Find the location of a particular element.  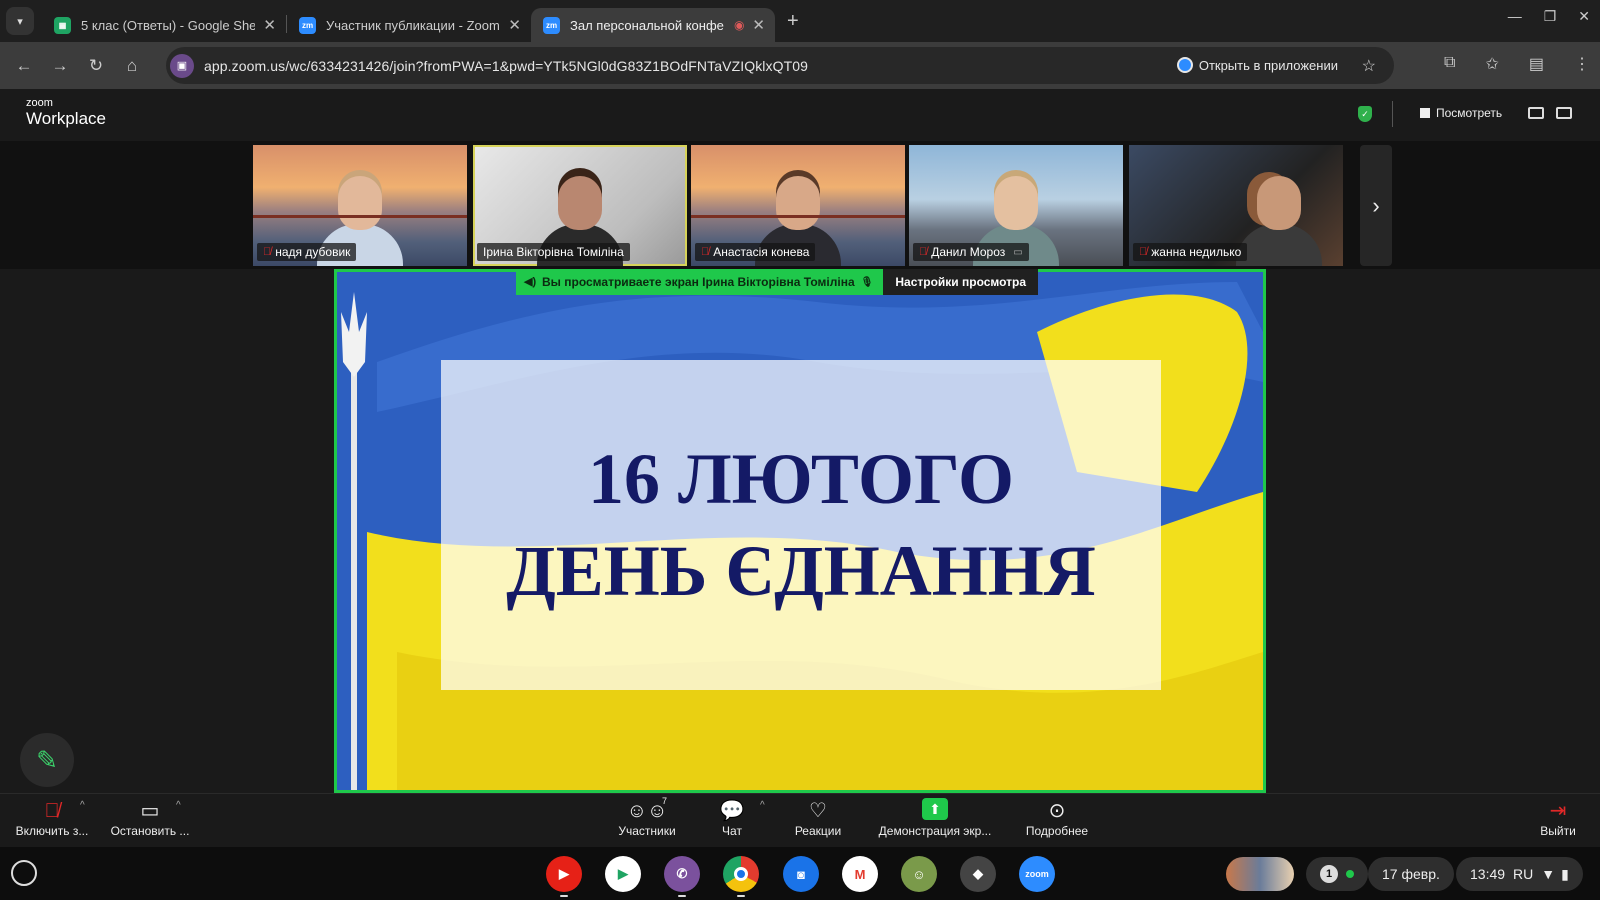

tab-sheets: ▦ 5 клас (Ответы) - Google Sheet ✕ is located at coordinates (164, 25).